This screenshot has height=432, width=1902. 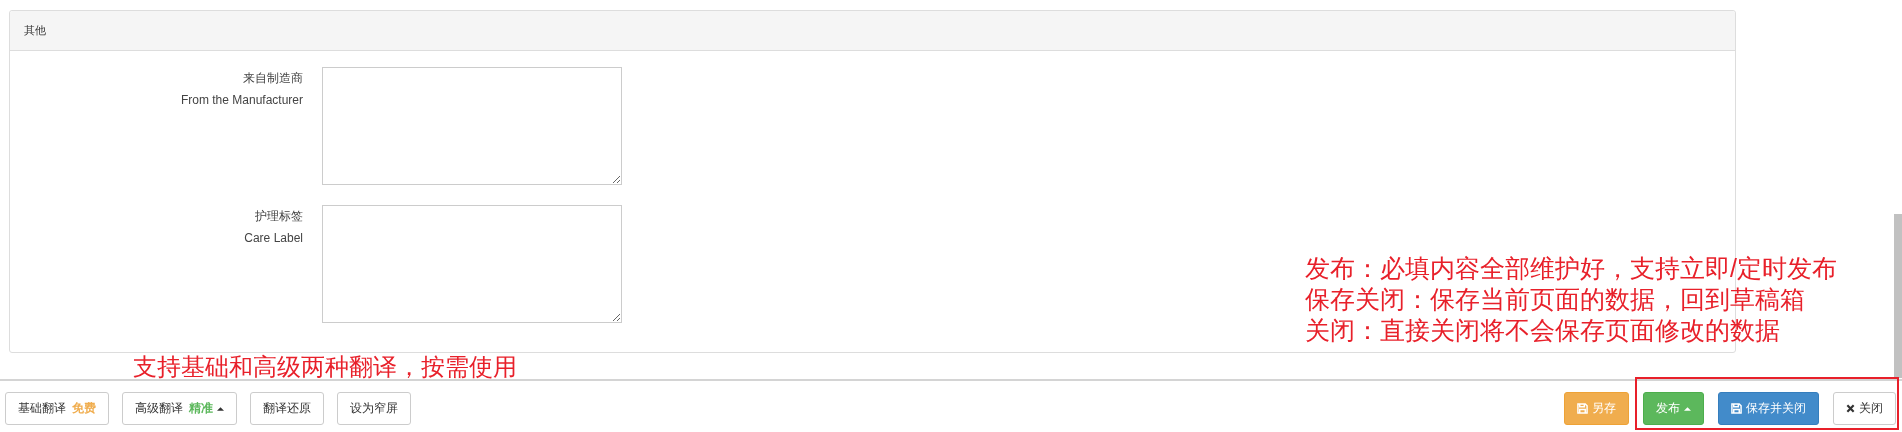 I want to click on close-button: 关闭, so click(x=1864, y=408).